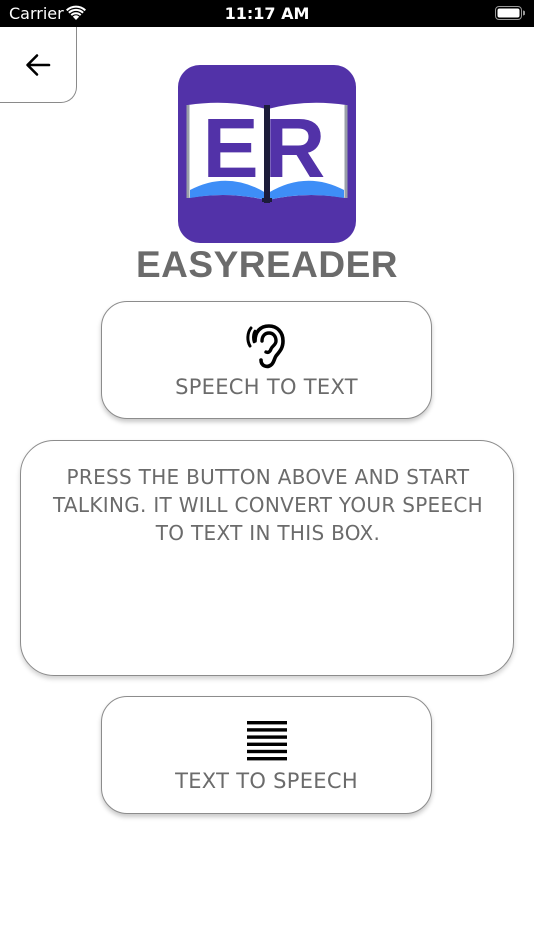 The image size is (534, 950). I want to click on speech-to-text-label: SPEECH TO TEXT, so click(266, 387).